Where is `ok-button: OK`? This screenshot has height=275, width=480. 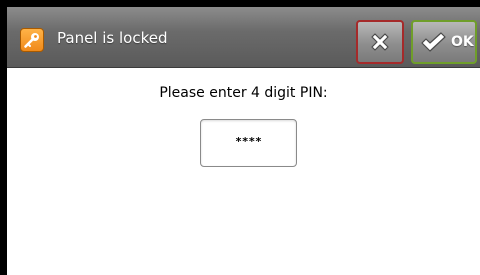
ok-button: OK is located at coordinates (444, 42).